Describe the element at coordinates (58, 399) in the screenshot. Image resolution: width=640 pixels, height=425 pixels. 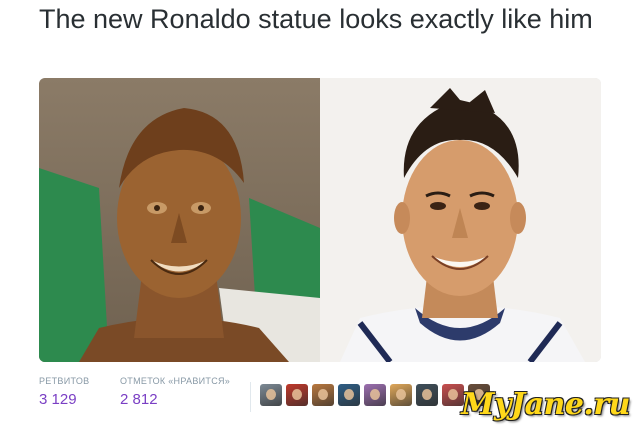
I see `retweets-count: 3 129` at that location.